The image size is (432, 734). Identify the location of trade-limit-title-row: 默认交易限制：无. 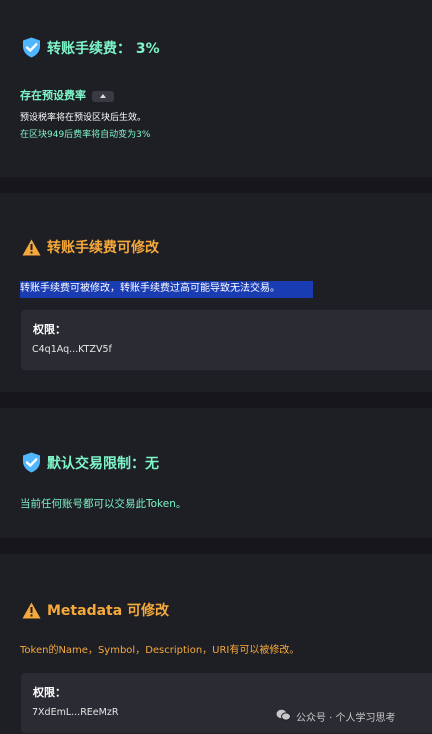
(90, 462).